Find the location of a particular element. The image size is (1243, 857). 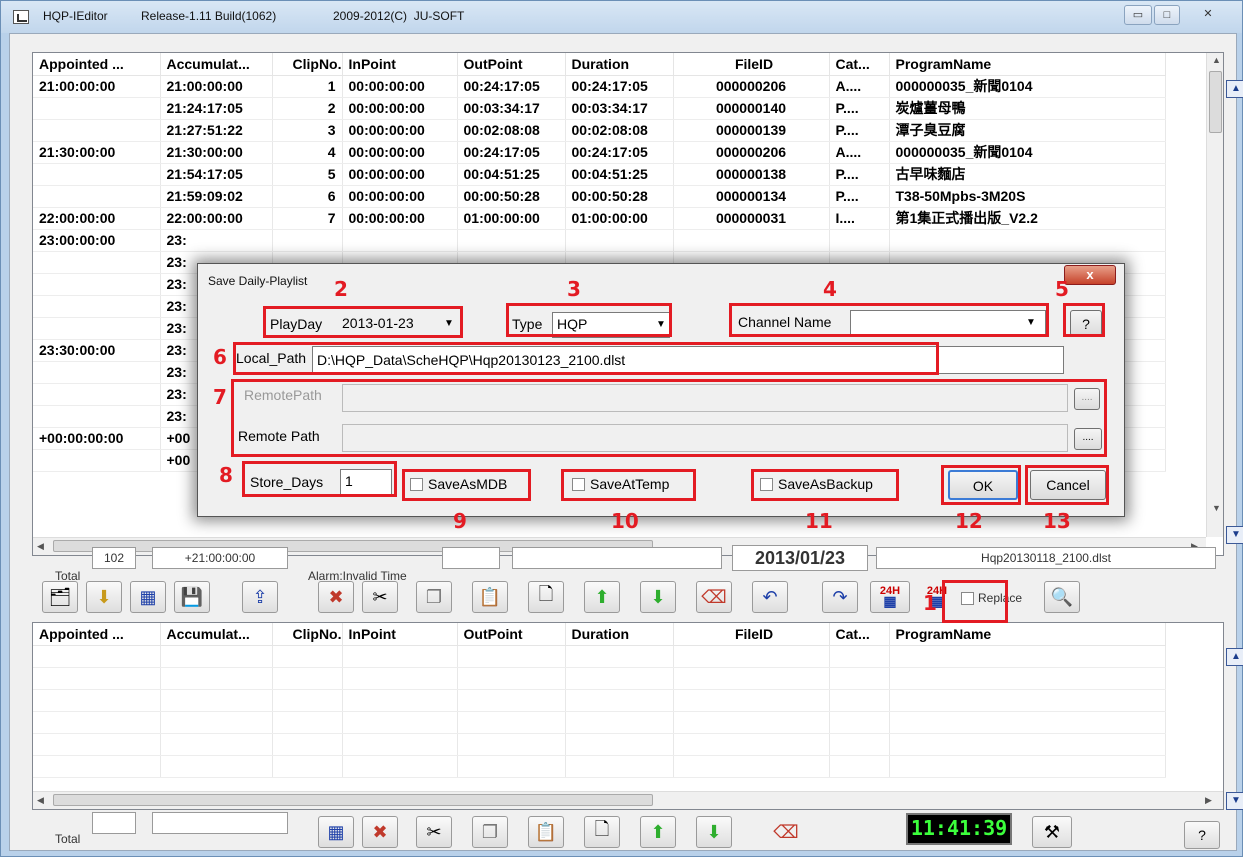

move-down-icon: ⬇ is located at coordinates (658, 596).